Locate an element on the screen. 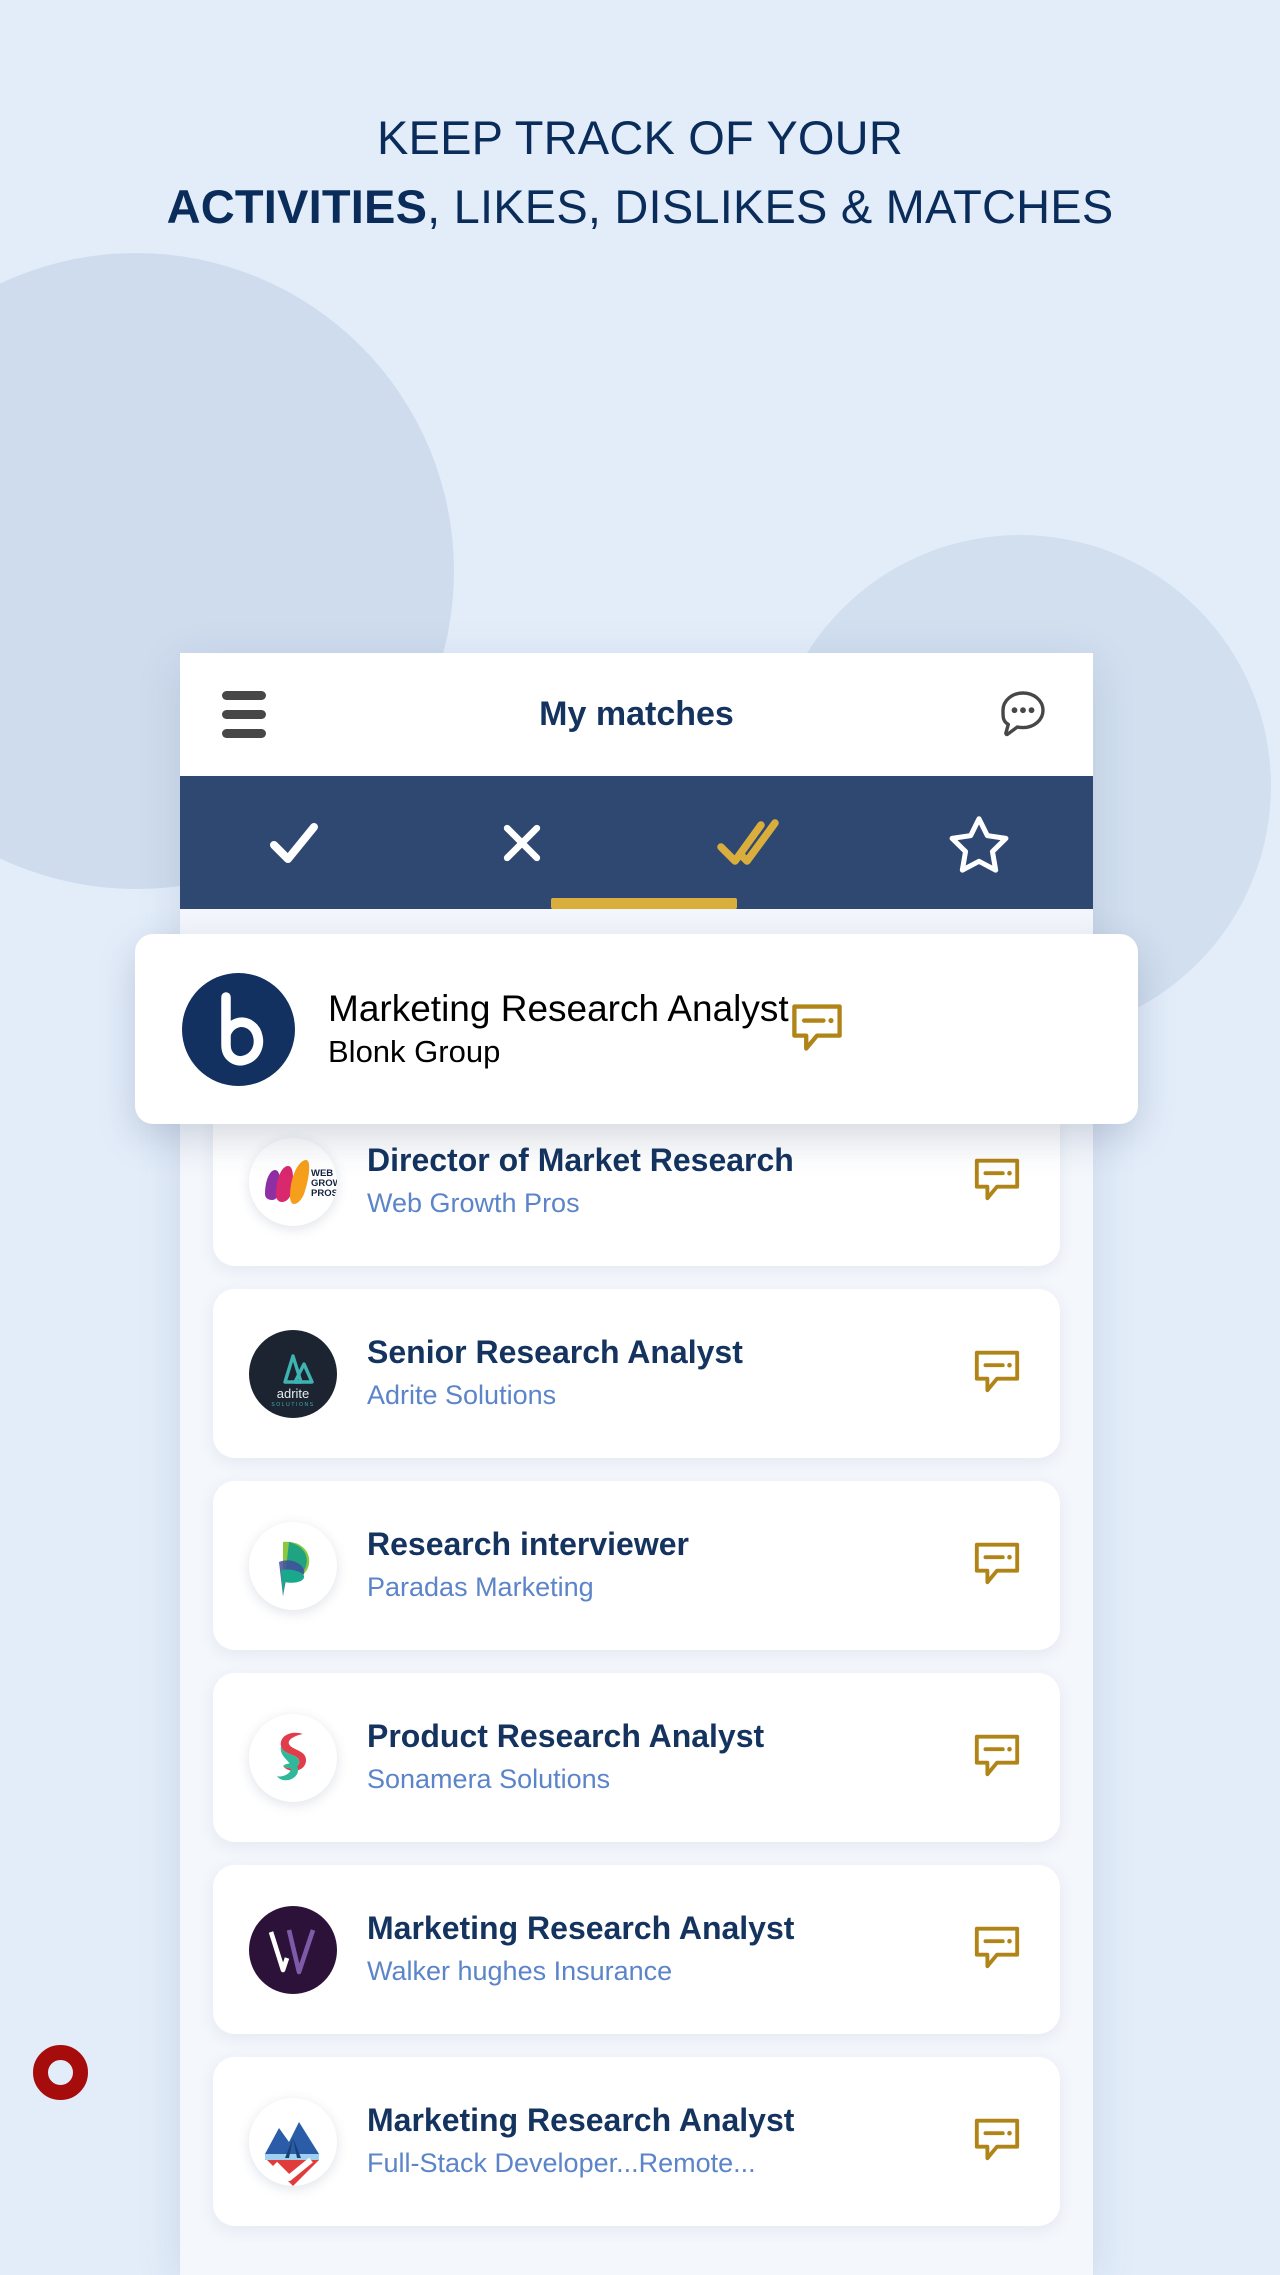  job-title: Senior Research Analyst is located at coordinates (555, 1352).